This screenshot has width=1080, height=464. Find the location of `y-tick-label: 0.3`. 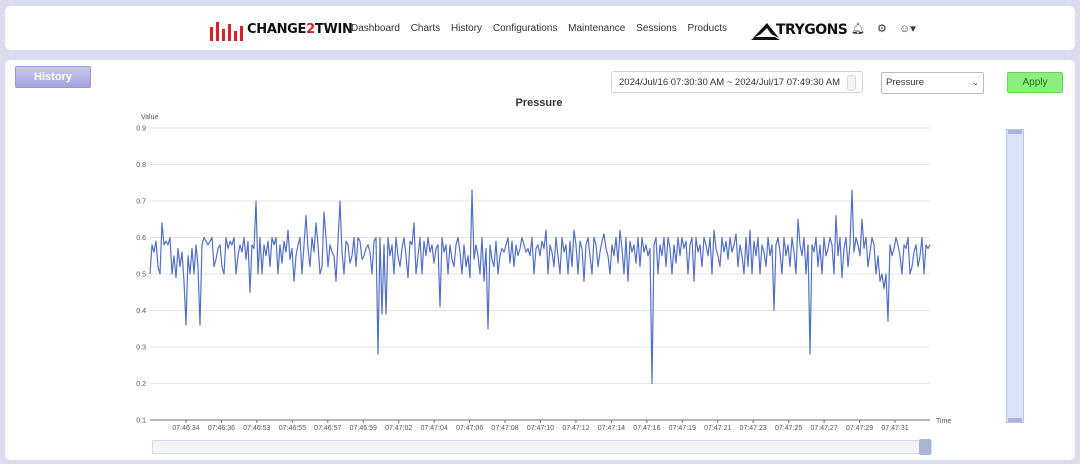

y-tick-label: 0.3 is located at coordinates (141, 348).